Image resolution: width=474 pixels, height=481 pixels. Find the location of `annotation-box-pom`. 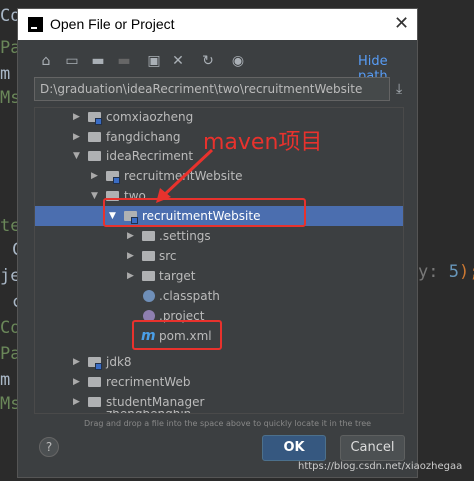

annotation-box-pom is located at coordinates (177, 335).